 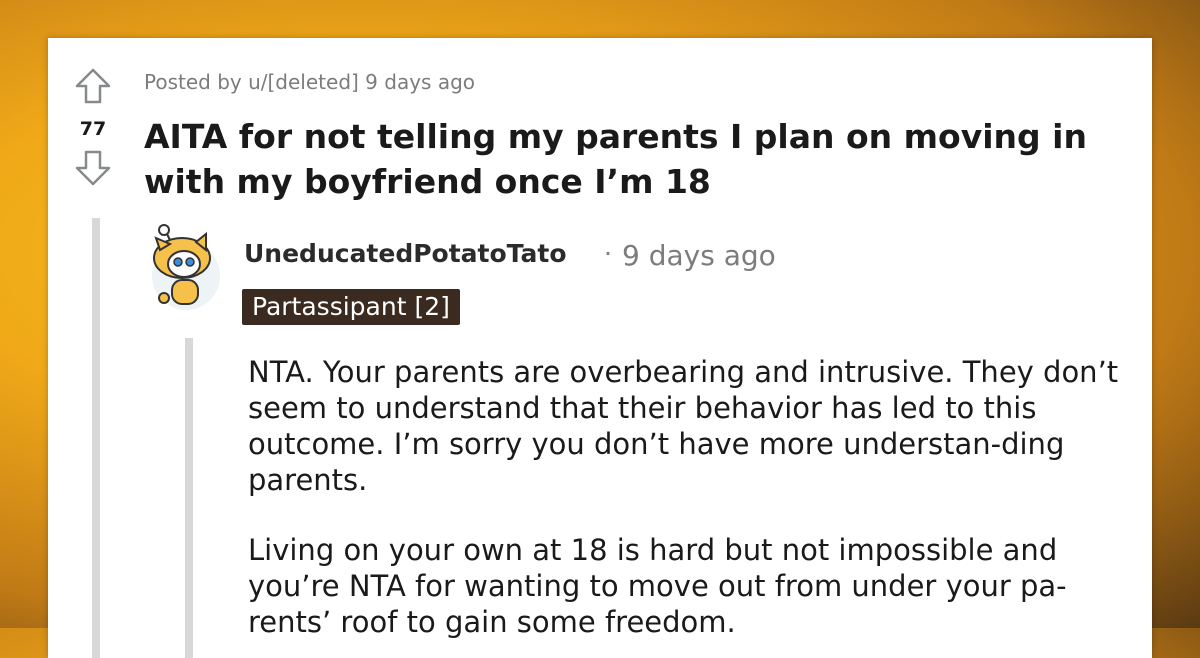 What do you see at coordinates (699, 255) in the screenshot?
I see `comment-time: 9 days ago` at bounding box center [699, 255].